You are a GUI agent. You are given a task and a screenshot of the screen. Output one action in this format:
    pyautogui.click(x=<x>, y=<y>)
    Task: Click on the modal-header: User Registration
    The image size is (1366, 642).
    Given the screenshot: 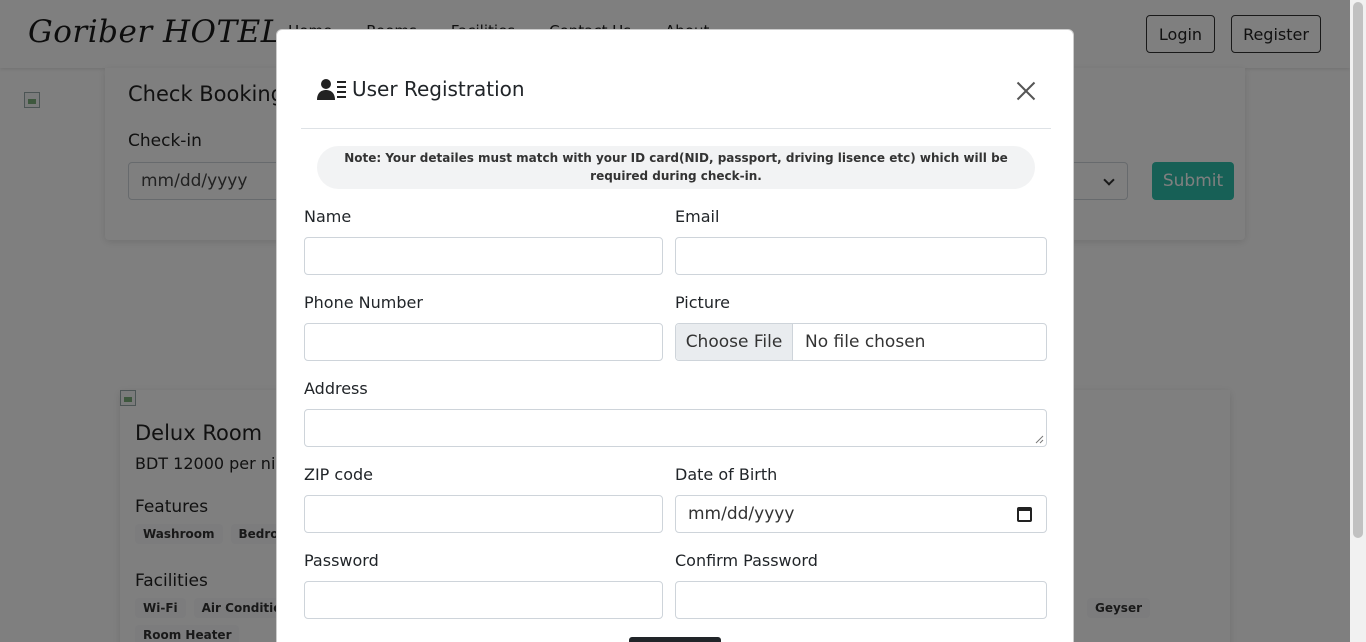 What is the action you would take?
    pyautogui.click(x=676, y=79)
    